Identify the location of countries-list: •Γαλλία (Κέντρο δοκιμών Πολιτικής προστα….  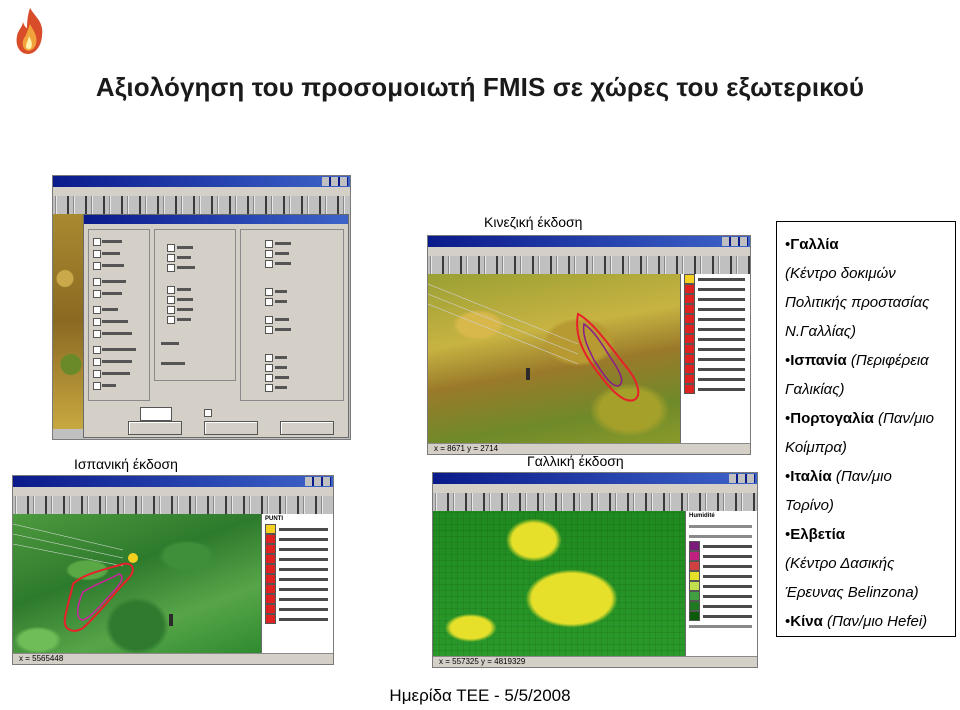
(866, 429).